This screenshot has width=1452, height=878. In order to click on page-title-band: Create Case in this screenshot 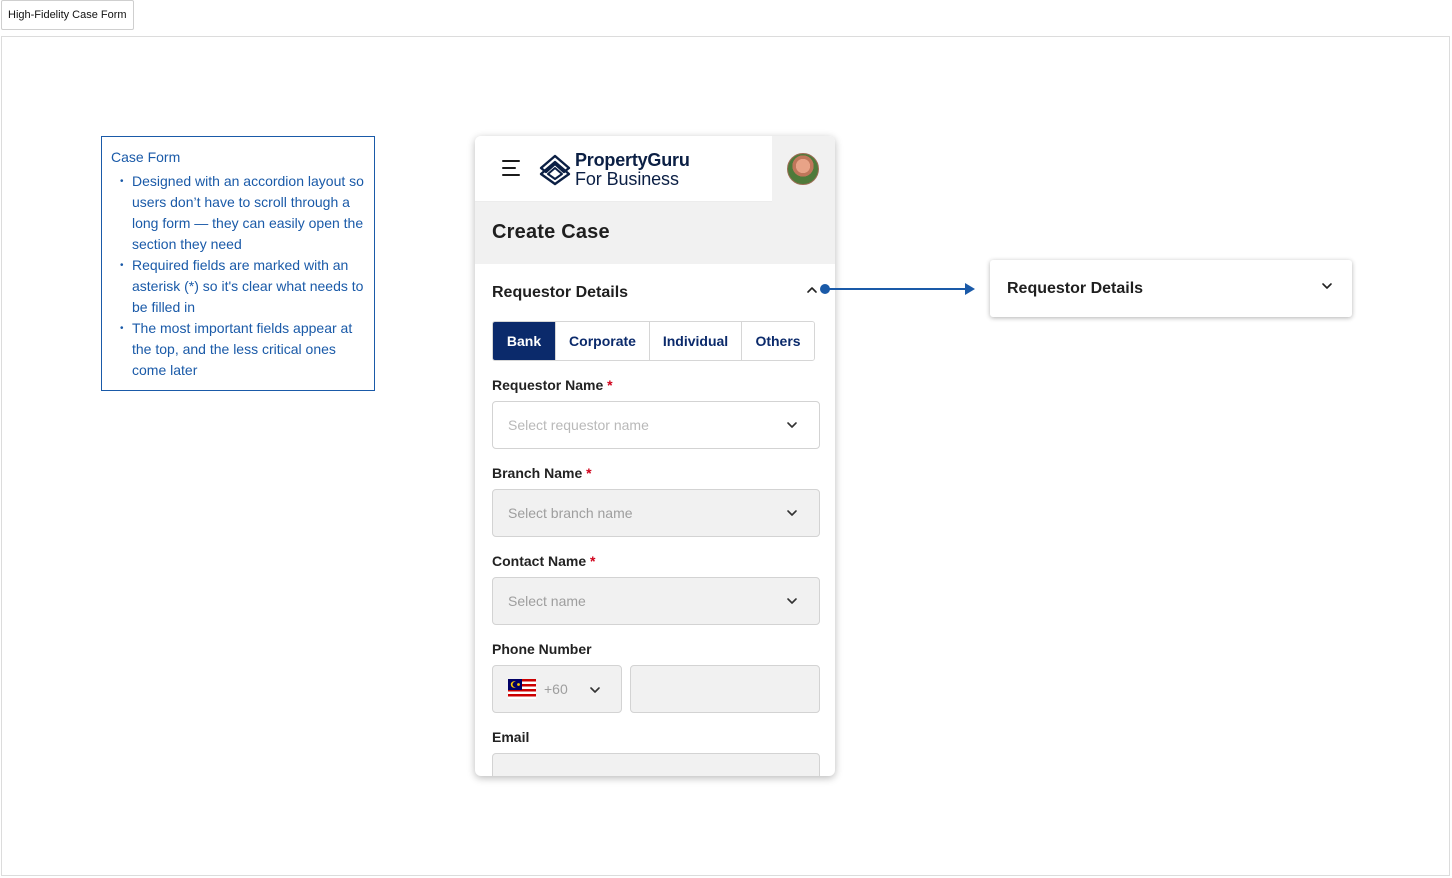, I will do `click(655, 233)`.